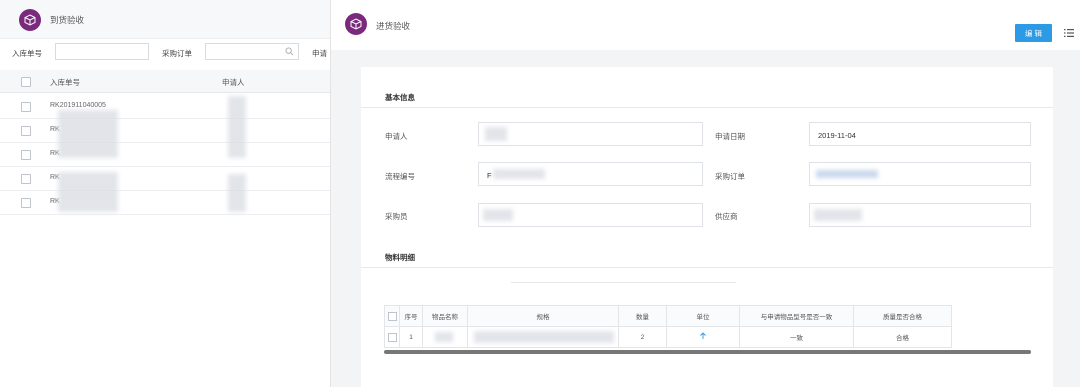  Describe the element at coordinates (102, 51) in the screenshot. I see `inbound-no-input` at that location.